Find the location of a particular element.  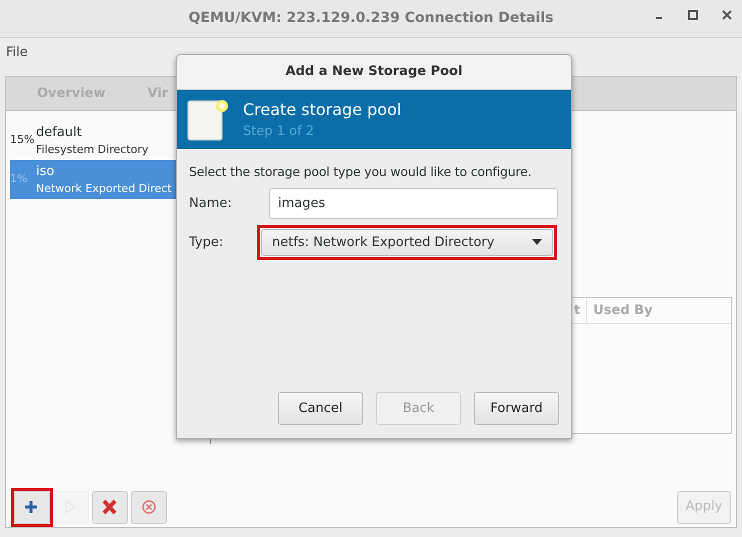

name-field: images is located at coordinates (413, 203).